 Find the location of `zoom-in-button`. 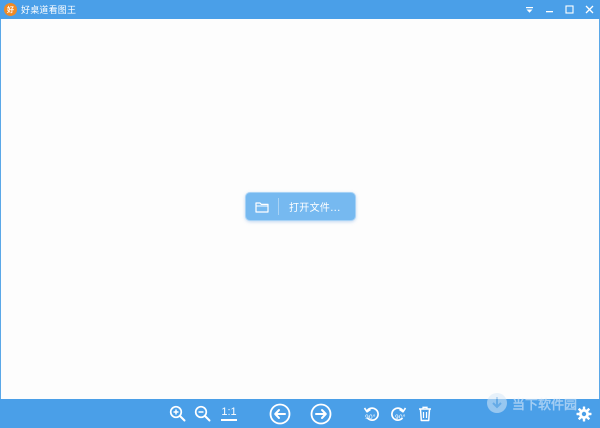

zoom-in-button is located at coordinates (177, 413).